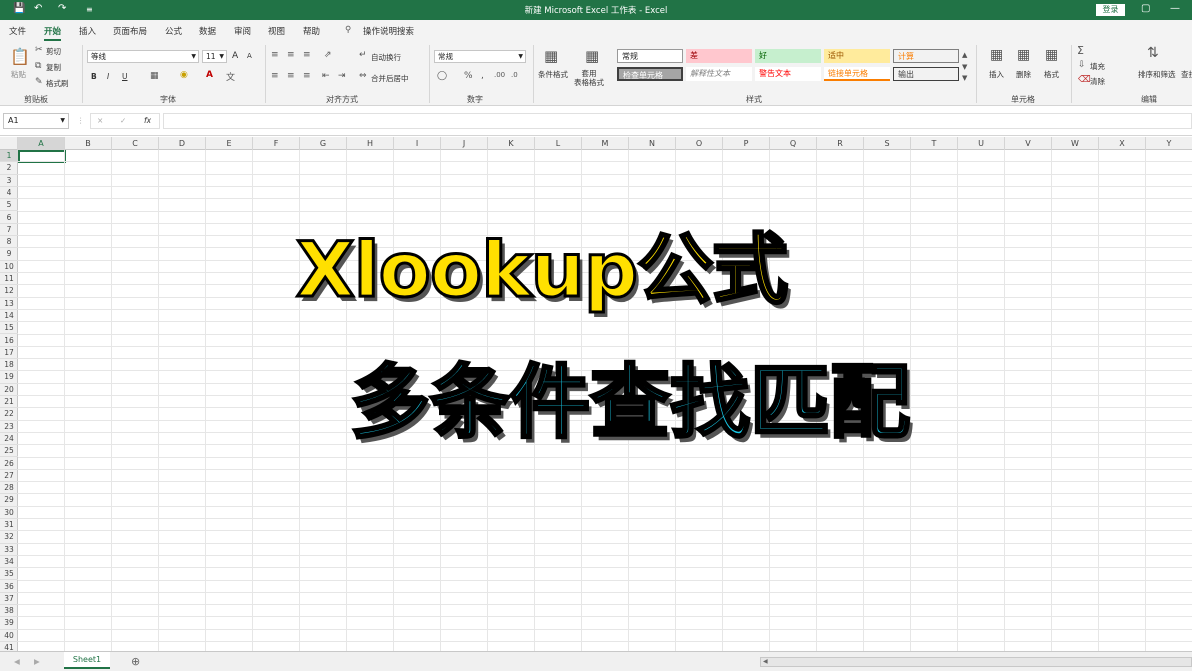  Describe the element at coordinates (291, 76) in the screenshot. I see `align-center-icon: ≡` at that location.